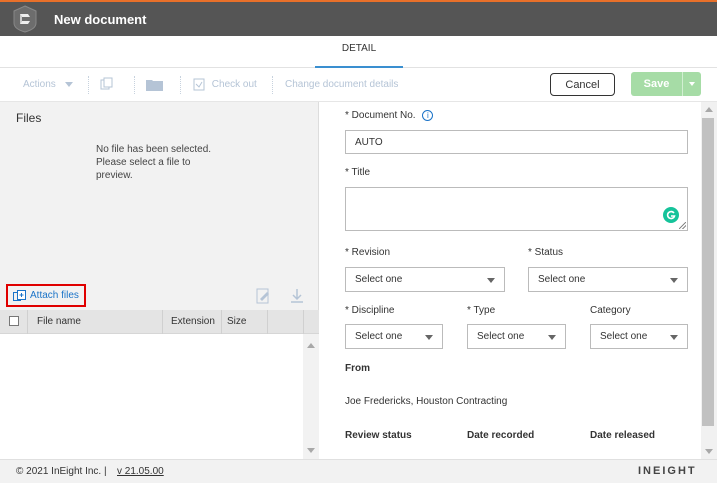 The image size is (717, 483). Describe the element at coordinates (656, 84) in the screenshot. I see `save-button: Save` at that location.